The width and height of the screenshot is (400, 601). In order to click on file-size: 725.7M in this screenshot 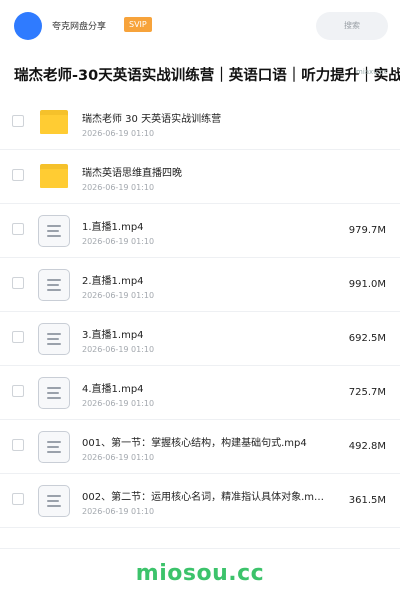, I will do `click(367, 392)`.